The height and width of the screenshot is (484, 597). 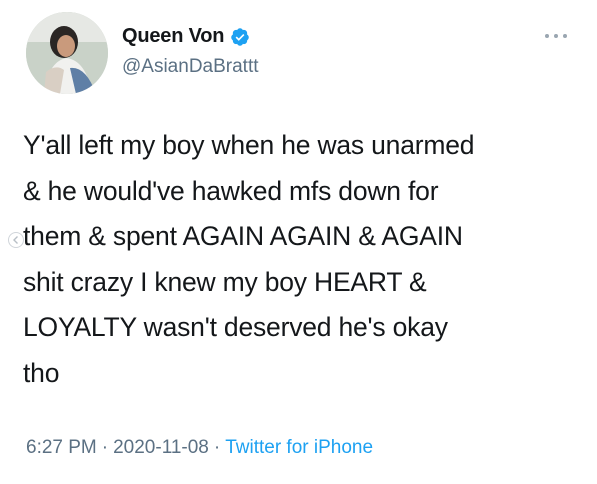 I want to click on name-row: Queen Von, so click(x=186, y=36).